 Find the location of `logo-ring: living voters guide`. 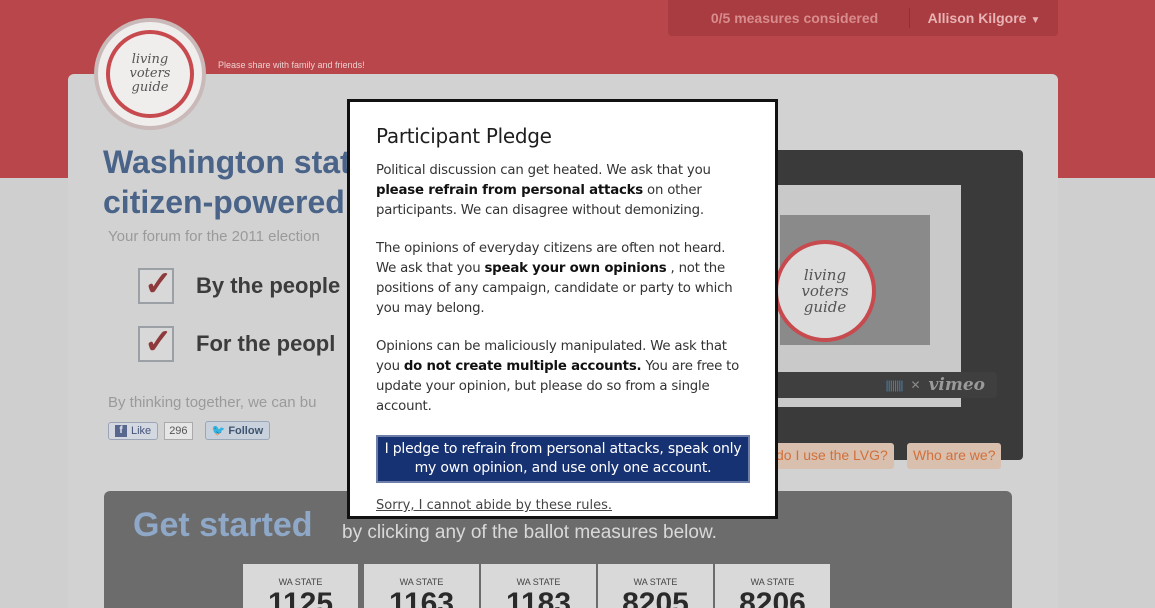

logo-ring: living voters guide is located at coordinates (150, 74).